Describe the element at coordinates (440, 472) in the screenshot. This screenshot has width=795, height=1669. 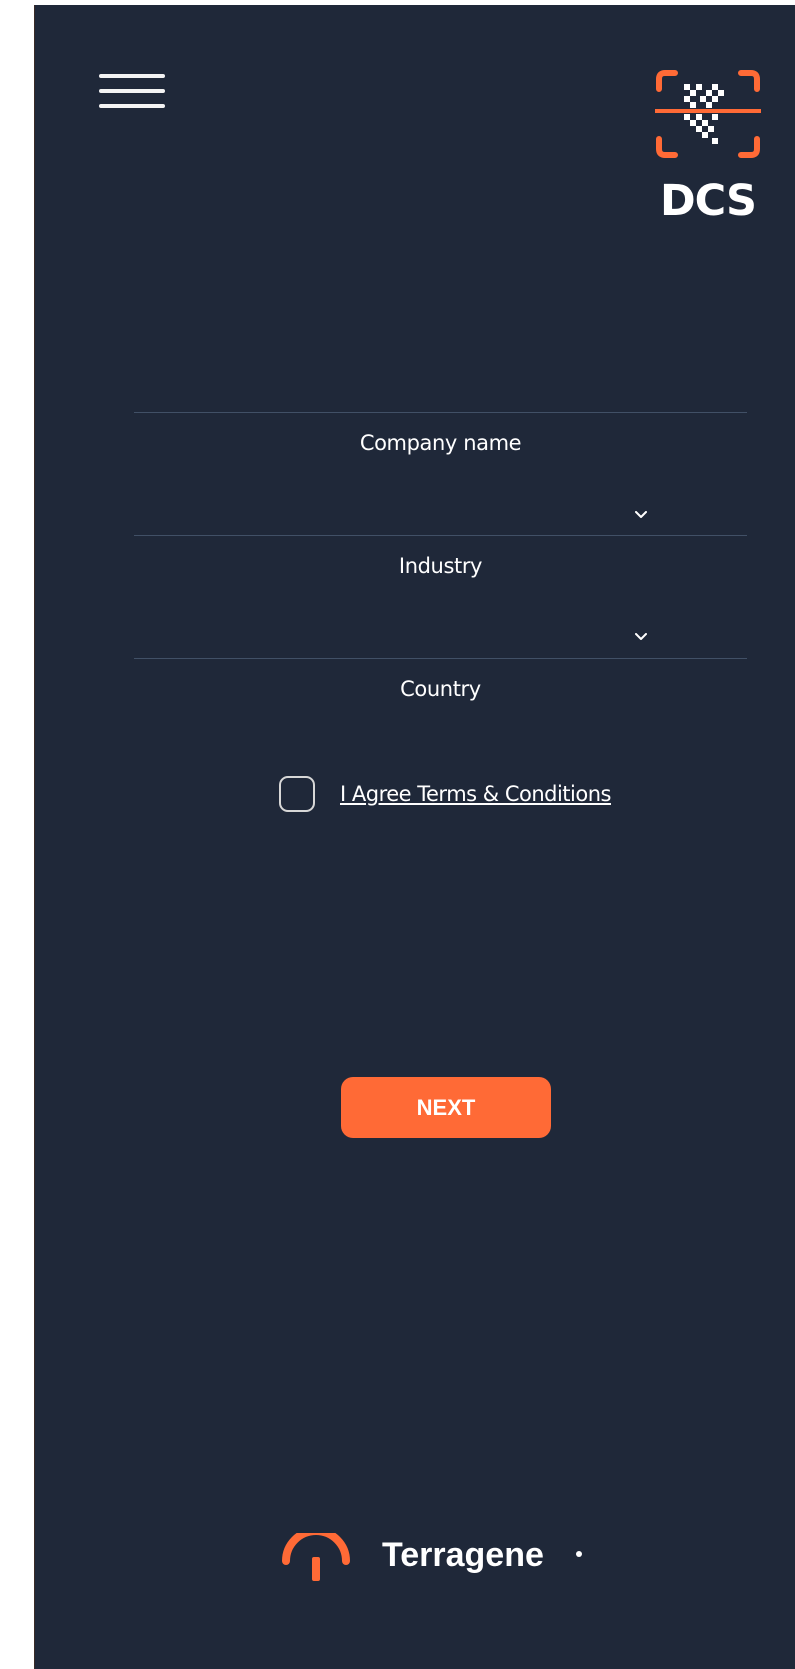
I see `company-name-field: Company name` at that location.